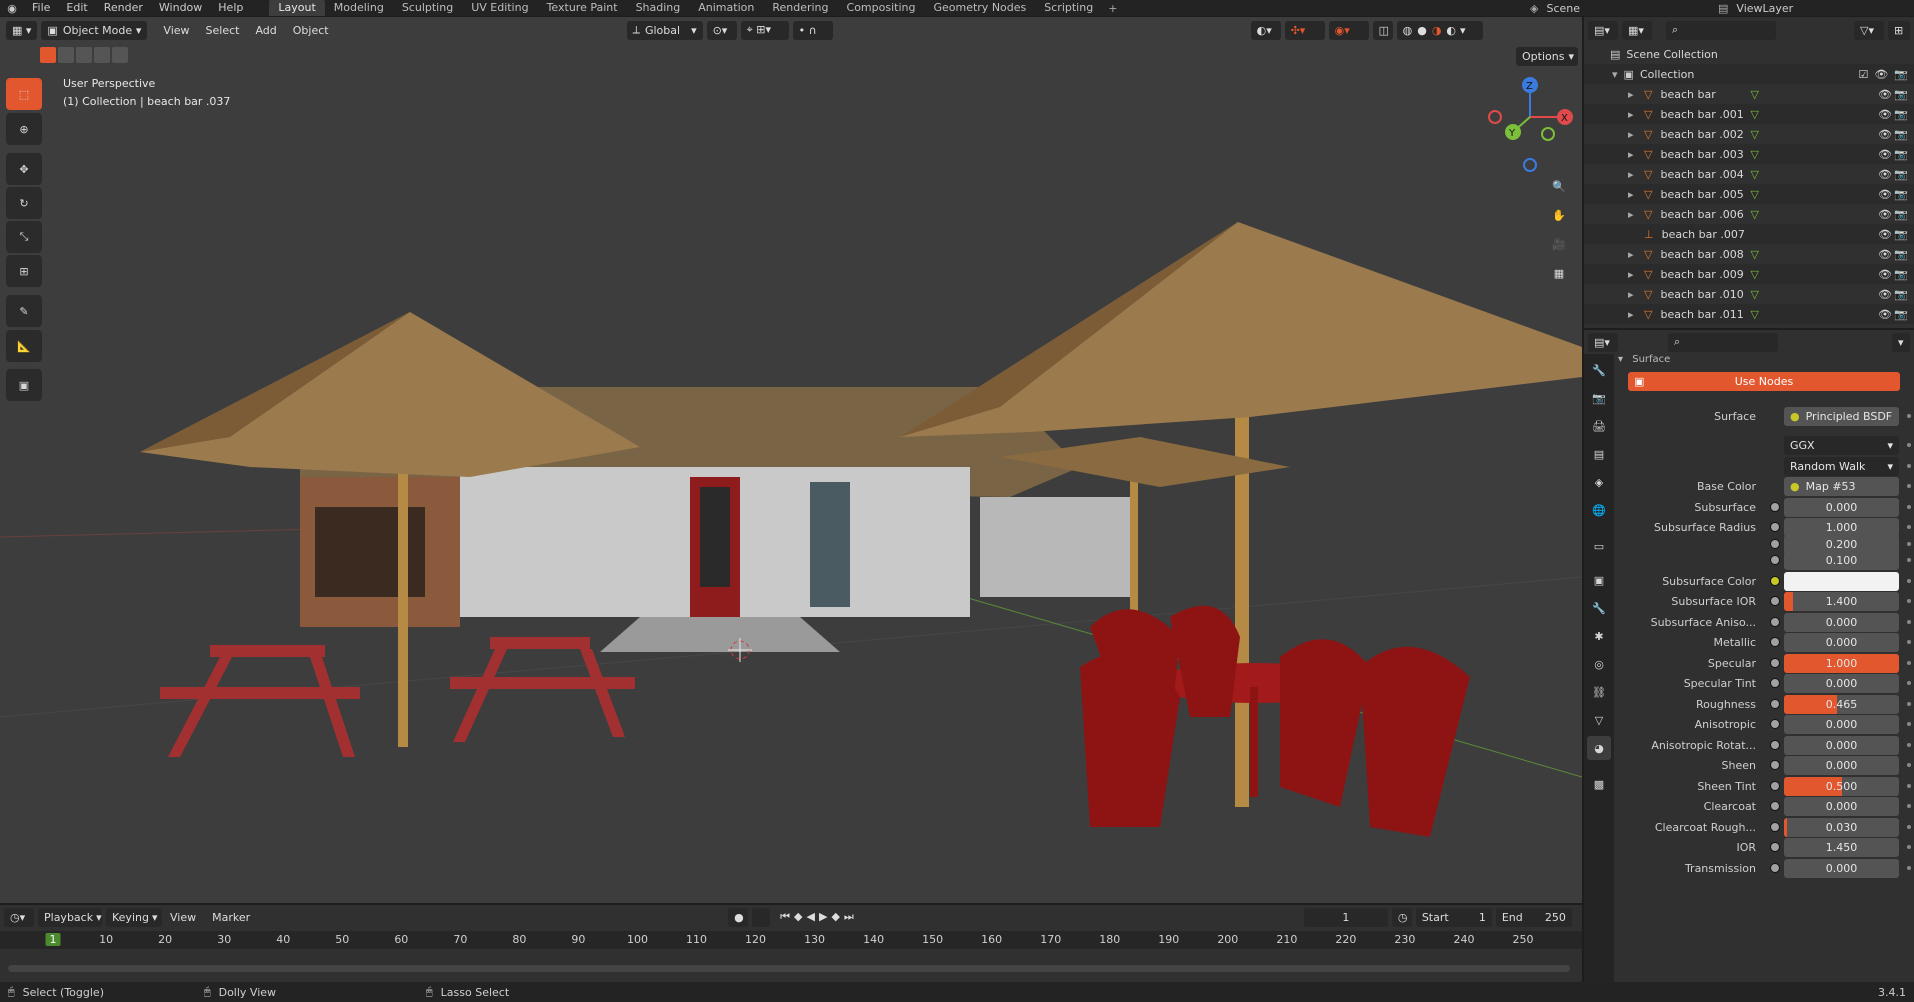 The height and width of the screenshot is (1002, 1914). Describe the element at coordinates (176, 30) in the screenshot. I see `menu-view: View` at that location.